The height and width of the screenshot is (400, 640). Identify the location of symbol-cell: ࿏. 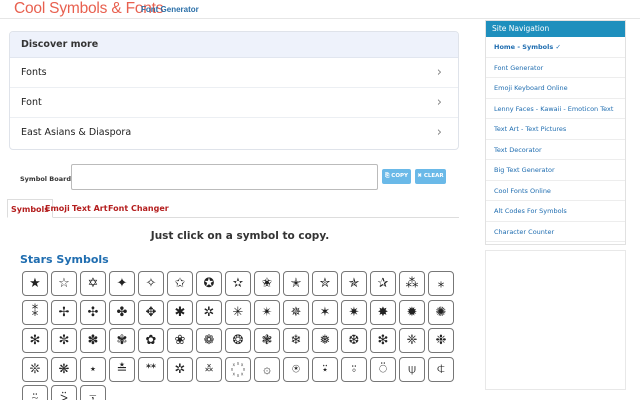
(209, 369).